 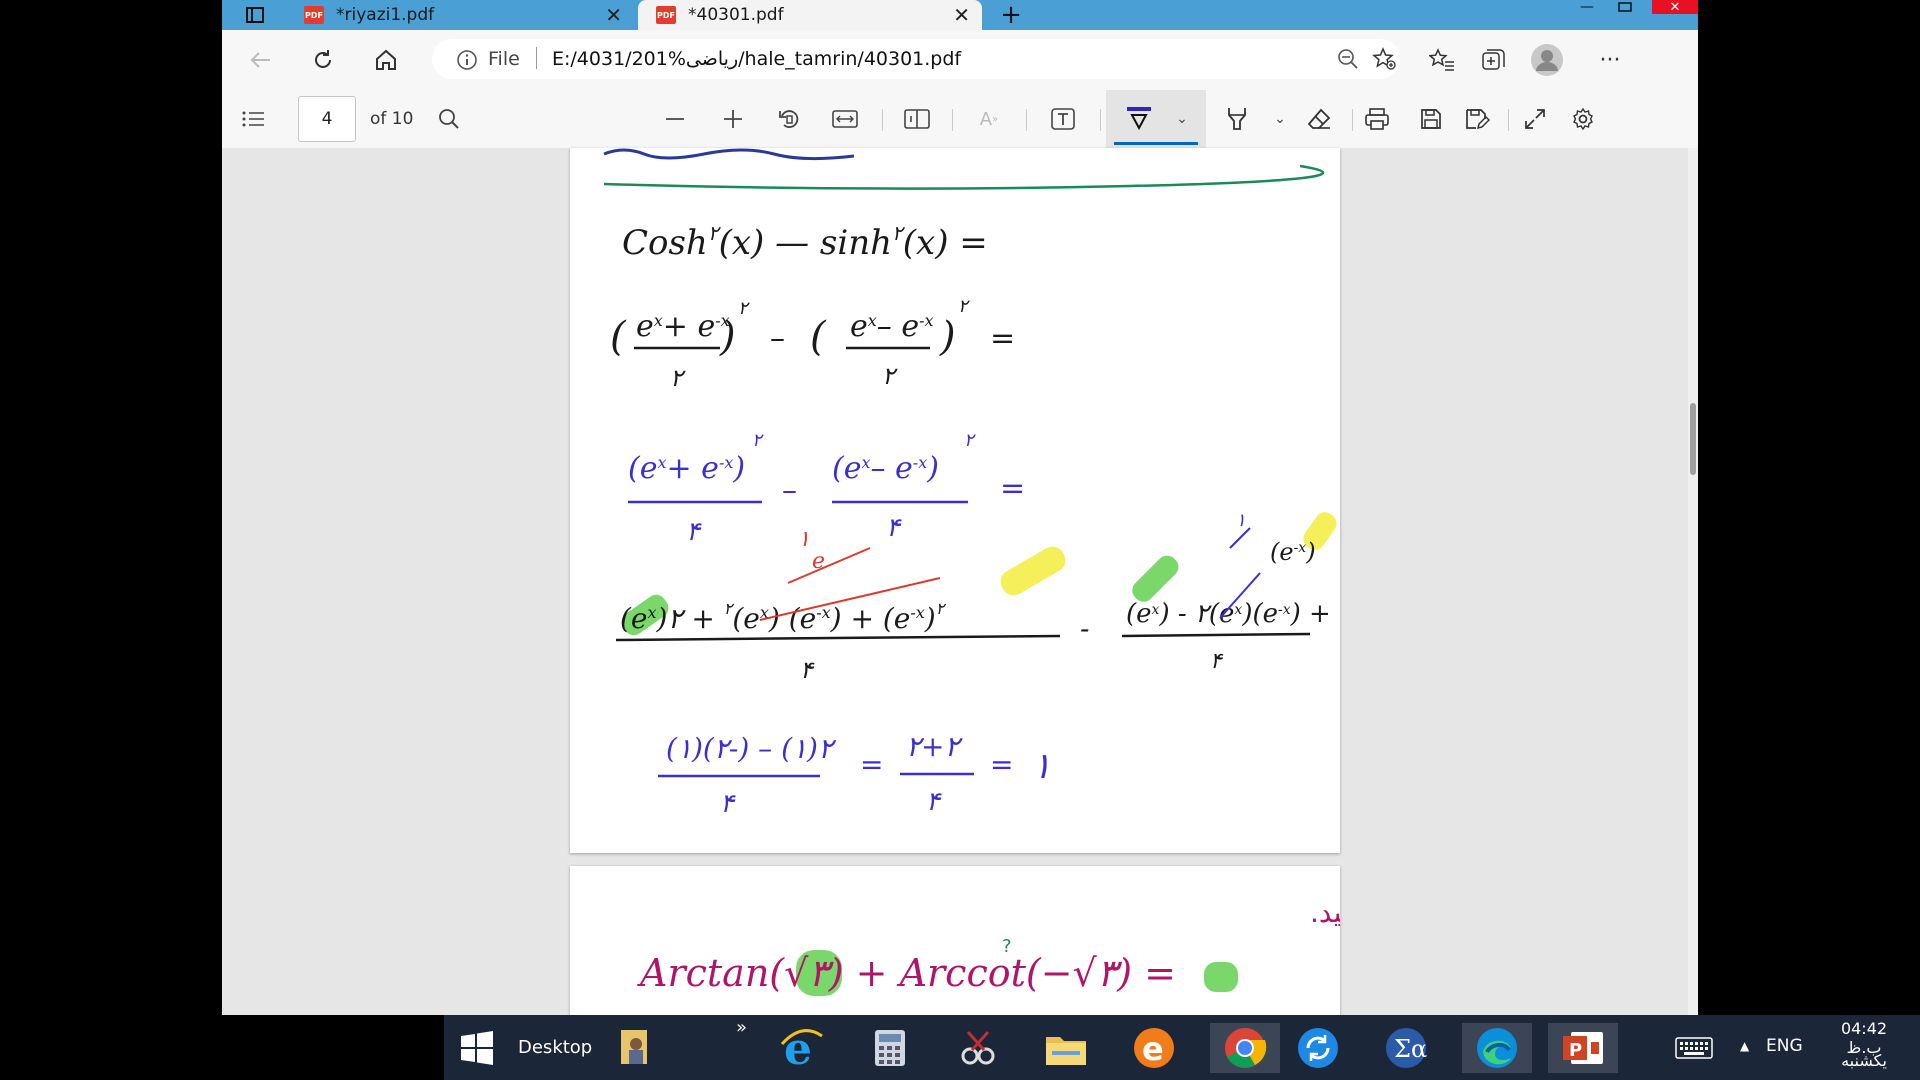 What do you see at coordinates (477, 1048) in the screenshot?
I see `start-icon` at bounding box center [477, 1048].